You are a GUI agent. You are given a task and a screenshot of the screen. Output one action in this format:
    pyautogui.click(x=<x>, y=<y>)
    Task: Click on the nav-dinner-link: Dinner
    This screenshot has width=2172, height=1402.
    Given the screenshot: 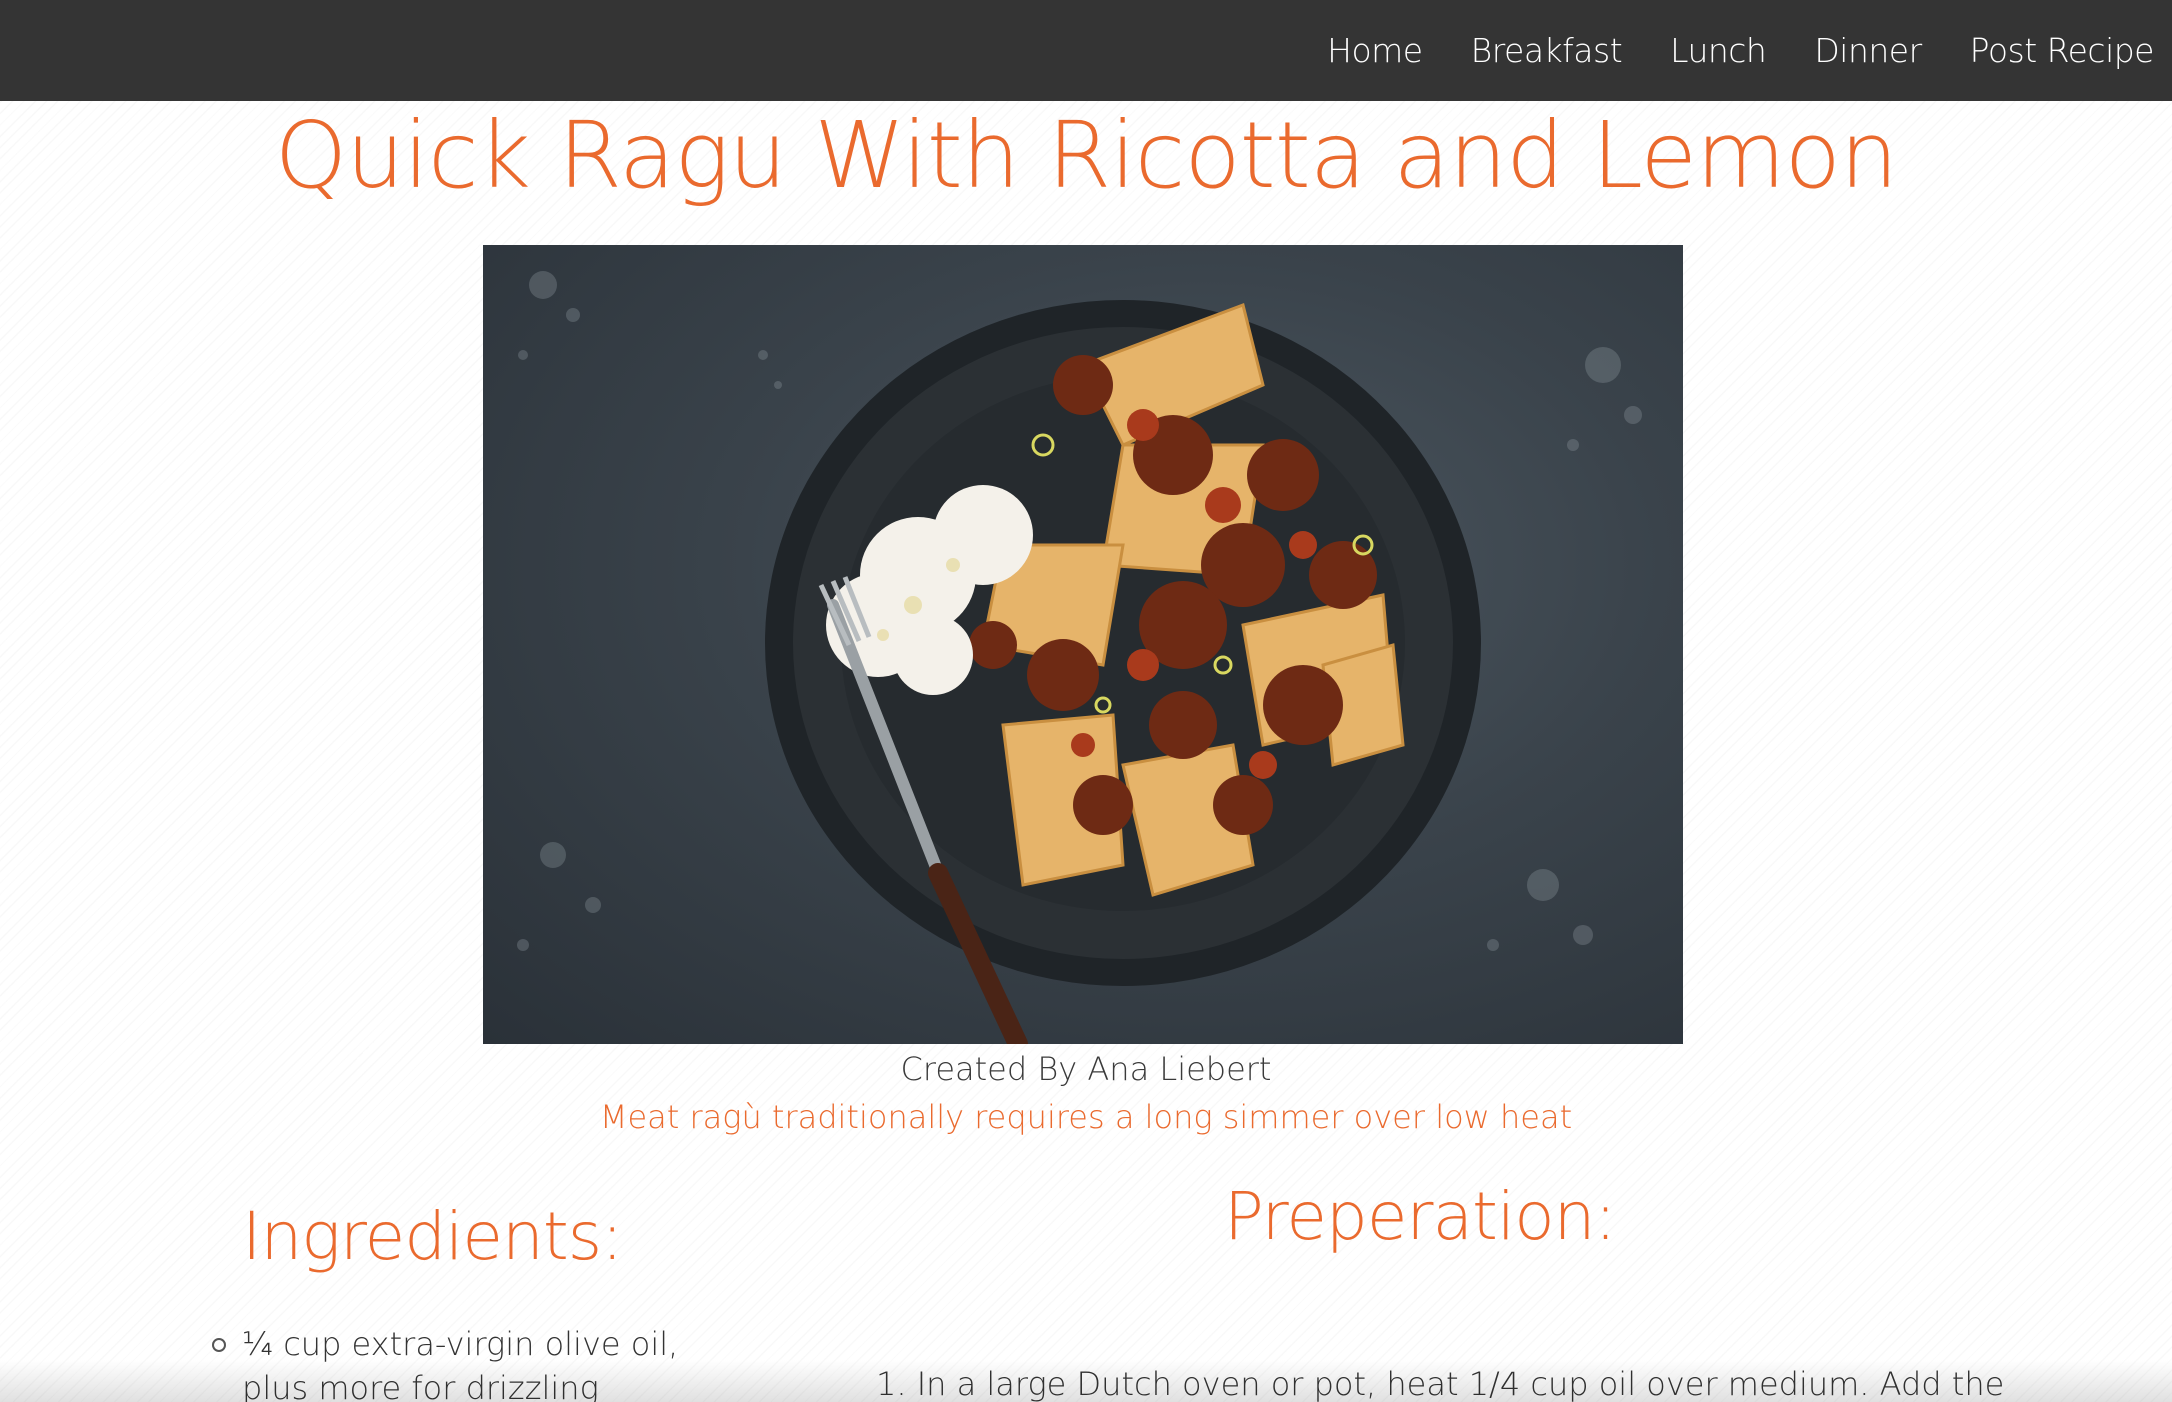 What is the action you would take?
    pyautogui.click(x=1868, y=50)
    